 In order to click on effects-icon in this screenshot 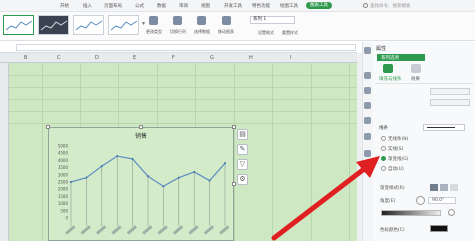, I will do `click(416, 68)`.